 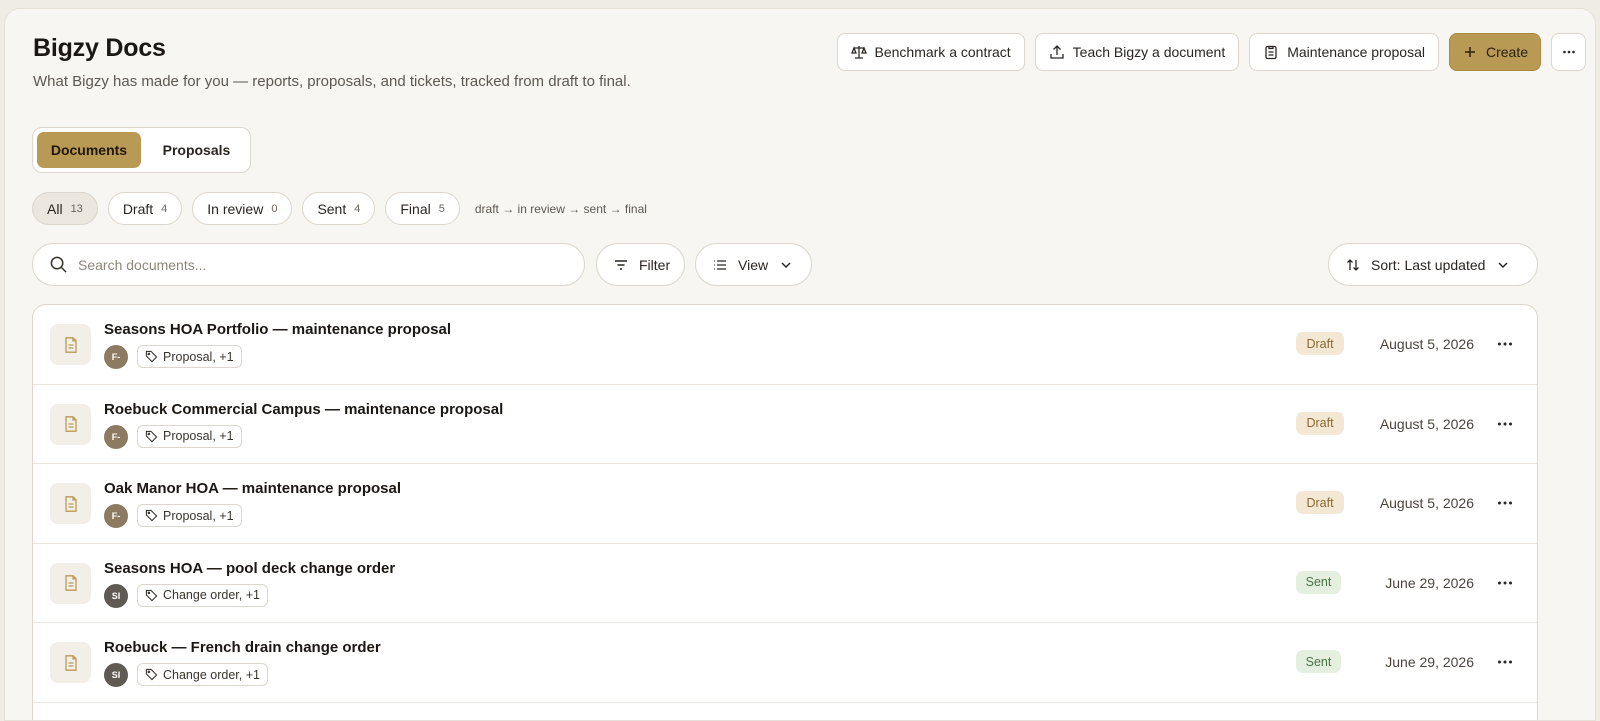 What do you see at coordinates (141, 150) in the screenshot?
I see `document-type-tabs: Documents Proposals` at bounding box center [141, 150].